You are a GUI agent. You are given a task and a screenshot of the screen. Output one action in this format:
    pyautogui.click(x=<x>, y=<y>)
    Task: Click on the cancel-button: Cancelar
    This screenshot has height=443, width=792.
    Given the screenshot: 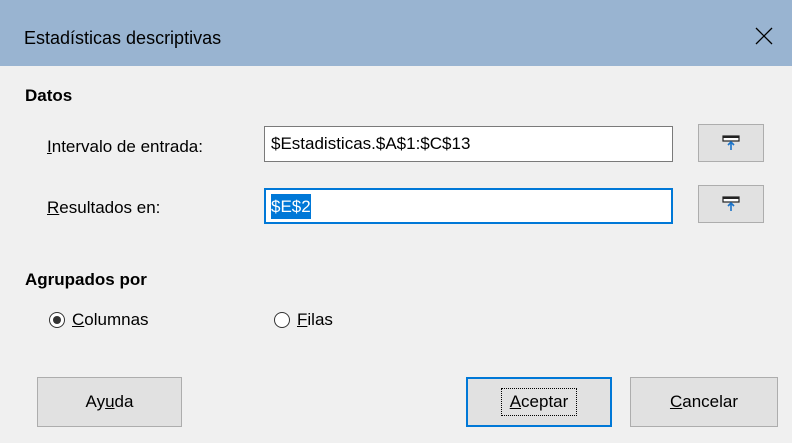 What is the action you would take?
    pyautogui.click(x=704, y=402)
    